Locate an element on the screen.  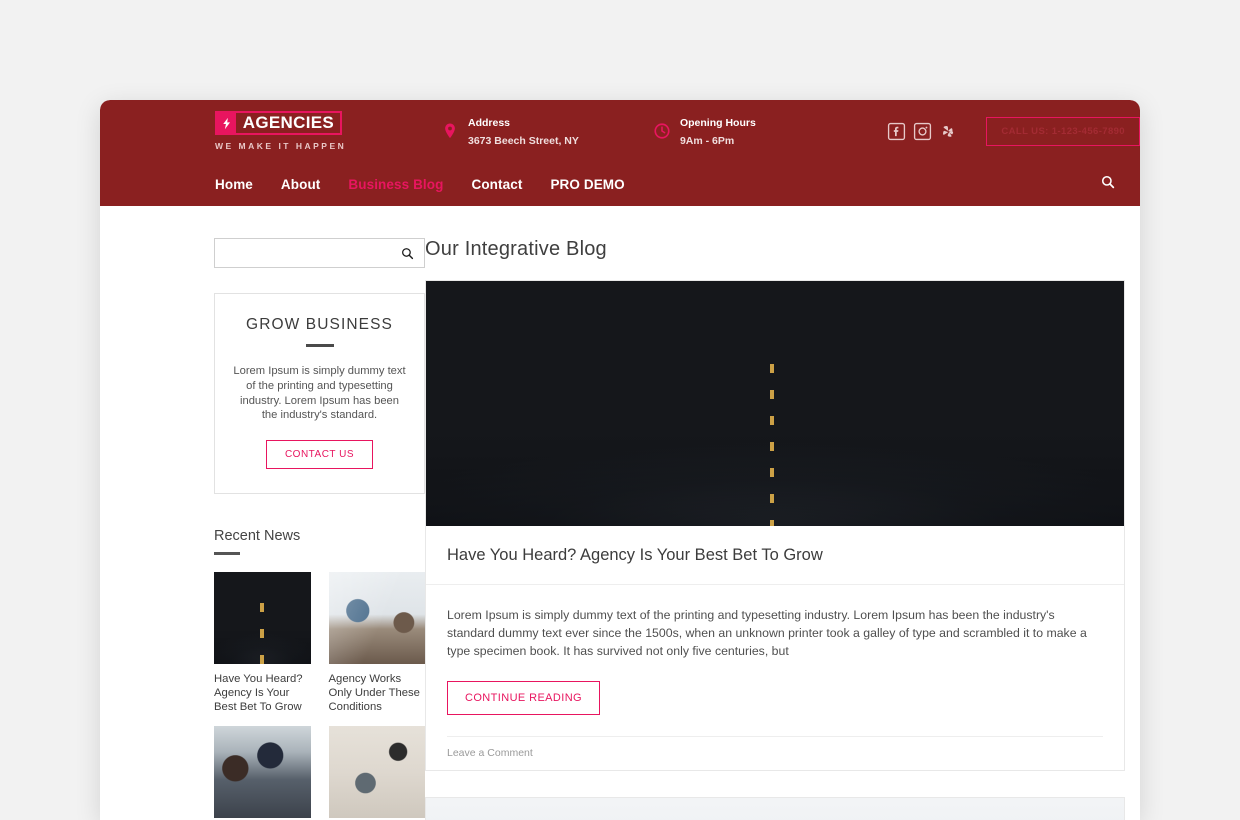
clock-icon is located at coordinates (662, 131).